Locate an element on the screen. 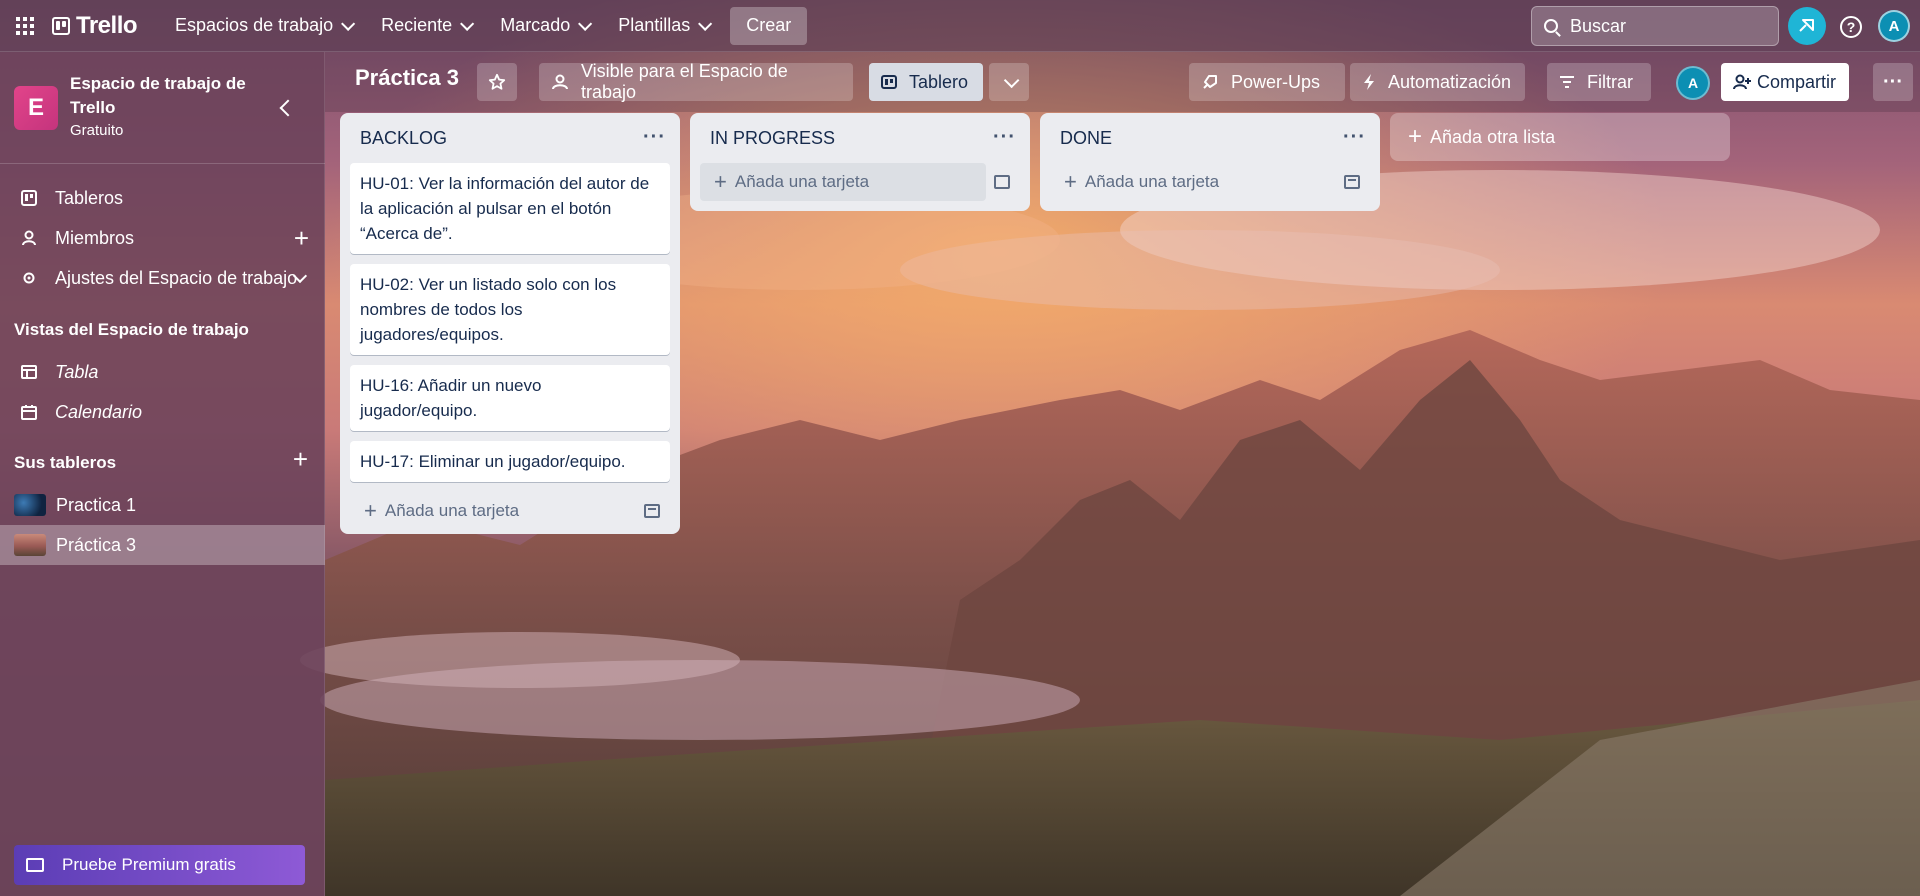 This screenshot has height=896, width=1920. filter-icon is located at coordinates (1567, 82).